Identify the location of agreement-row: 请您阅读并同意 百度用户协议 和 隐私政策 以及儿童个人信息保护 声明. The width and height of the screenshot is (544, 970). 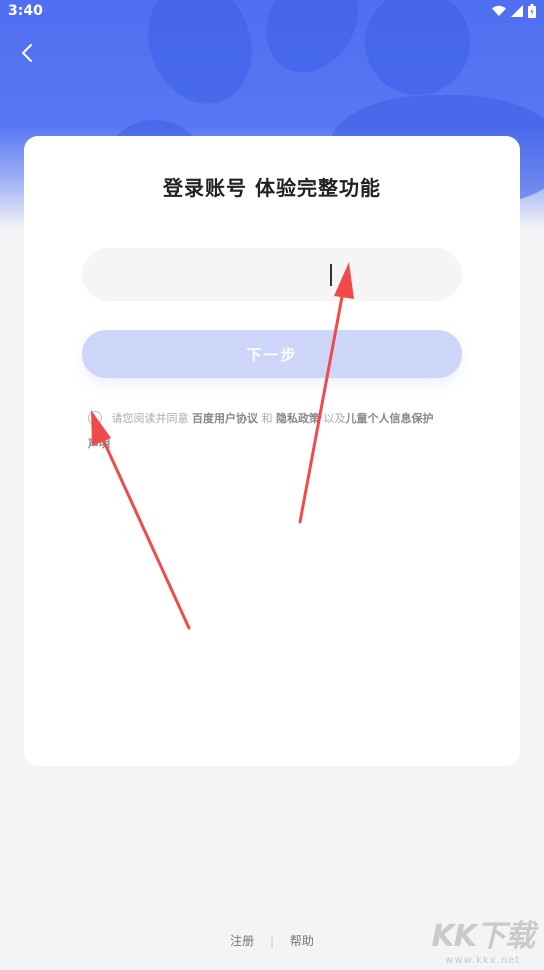
(278, 431).